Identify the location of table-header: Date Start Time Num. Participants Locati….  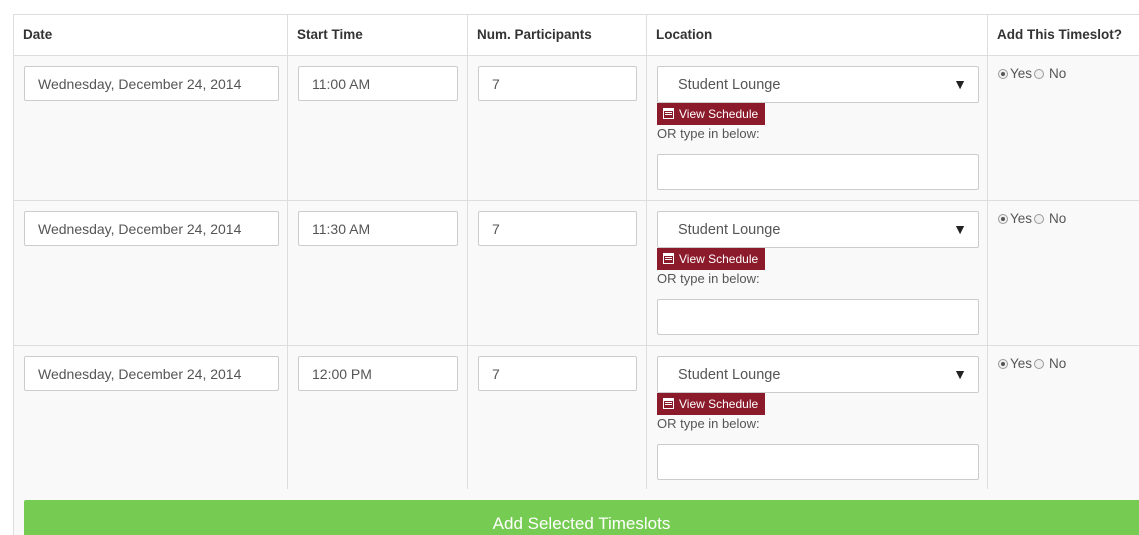
(576, 35).